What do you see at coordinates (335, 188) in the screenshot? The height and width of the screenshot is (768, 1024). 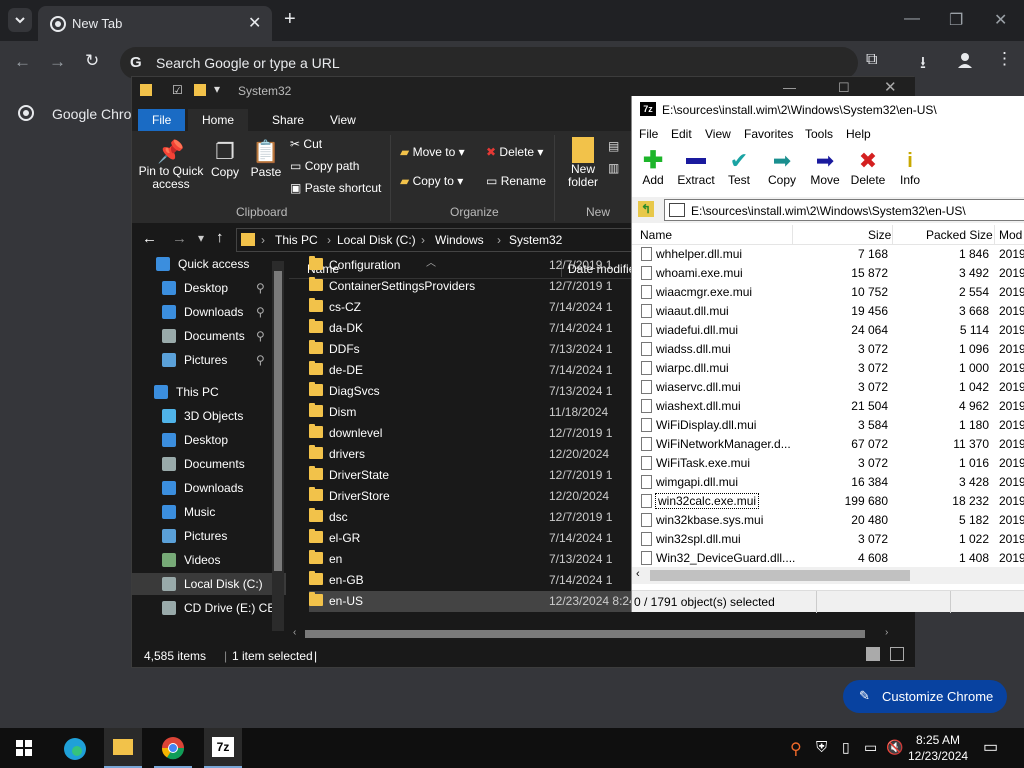 I see `paste-shortcut-button: ▣ Paste shortcut` at bounding box center [335, 188].